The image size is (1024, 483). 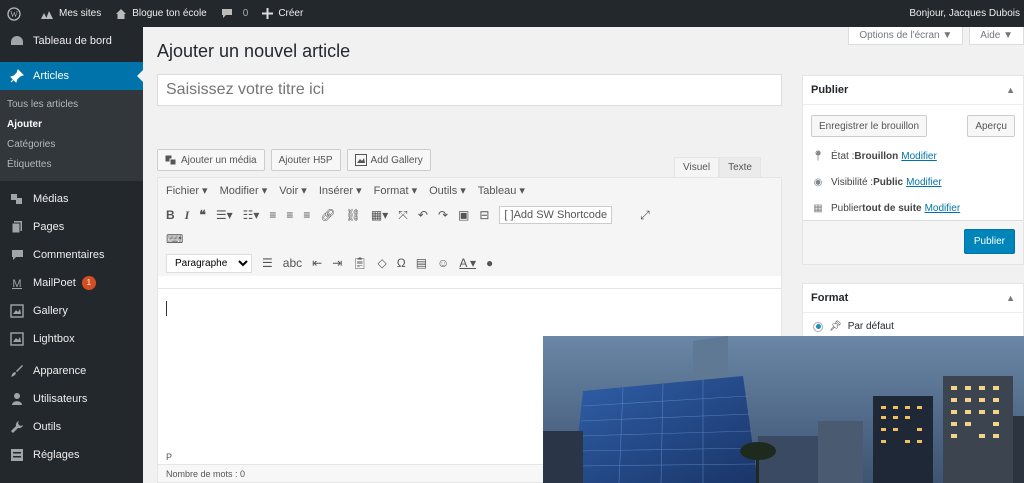 What do you see at coordinates (267, 263) in the screenshot?
I see `horizontal-line-icon: ☰` at bounding box center [267, 263].